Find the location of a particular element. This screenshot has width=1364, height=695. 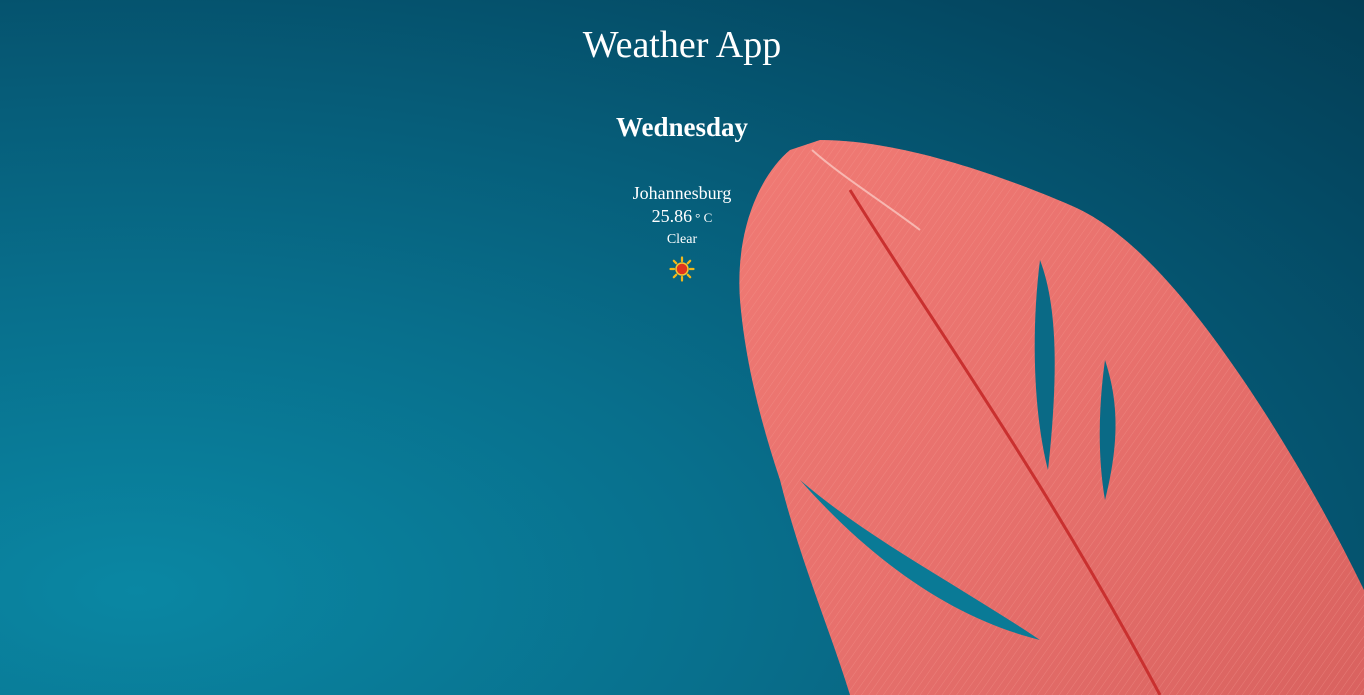

app-title: Weather App is located at coordinates (682, 45).